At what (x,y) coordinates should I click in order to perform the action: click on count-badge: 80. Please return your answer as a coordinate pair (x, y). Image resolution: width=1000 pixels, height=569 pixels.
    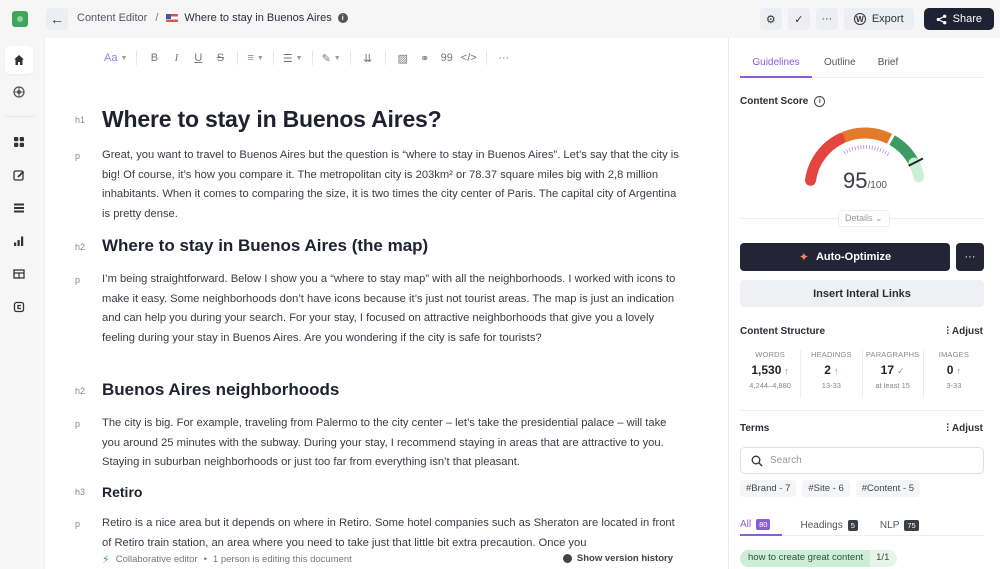
    Looking at the image, I should click on (763, 524).